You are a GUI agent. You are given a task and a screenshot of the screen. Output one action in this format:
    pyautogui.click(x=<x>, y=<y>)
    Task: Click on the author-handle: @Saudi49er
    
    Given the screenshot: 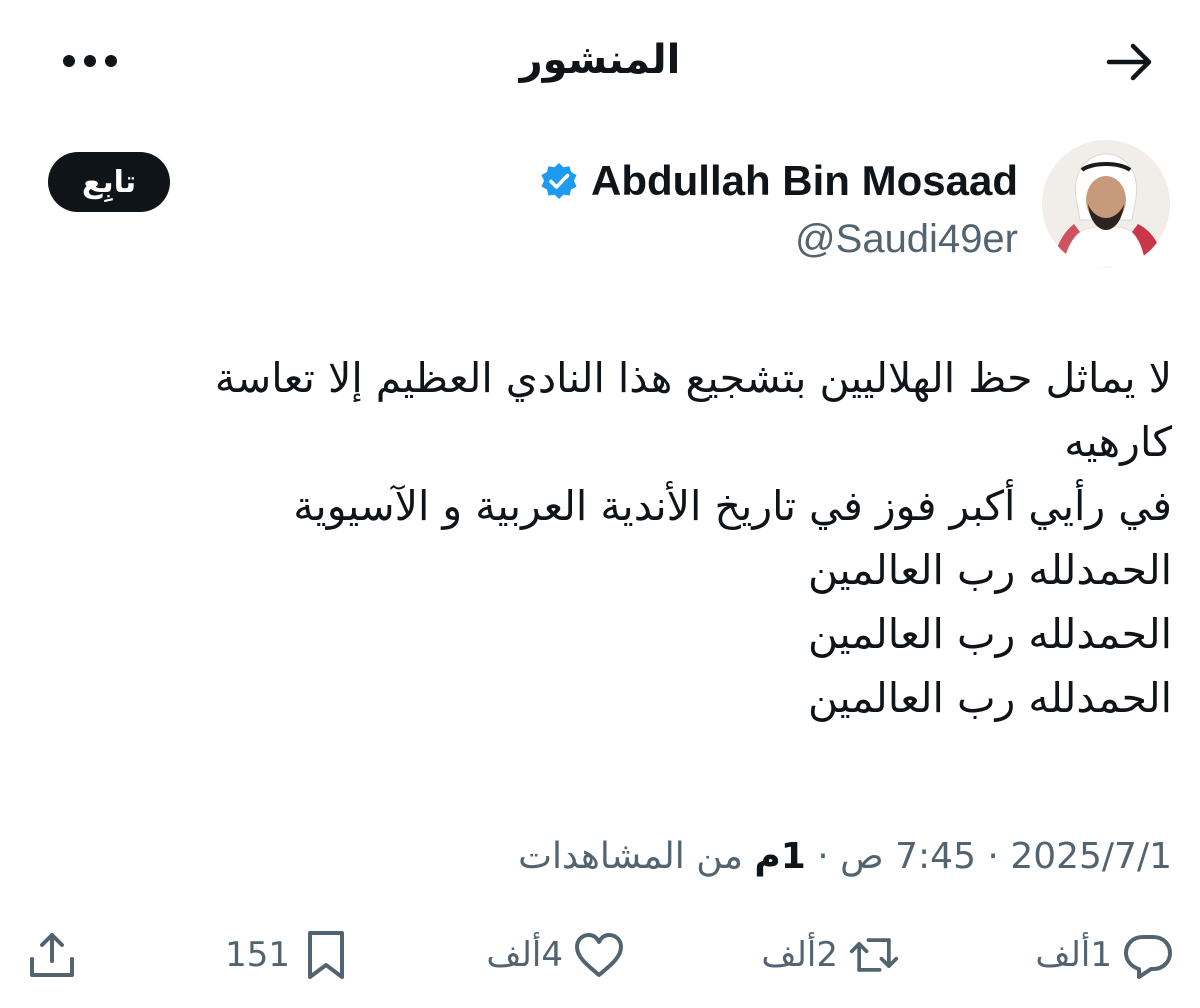 What is the action you would take?
    pyautogui.click(x=906, y=239)
    